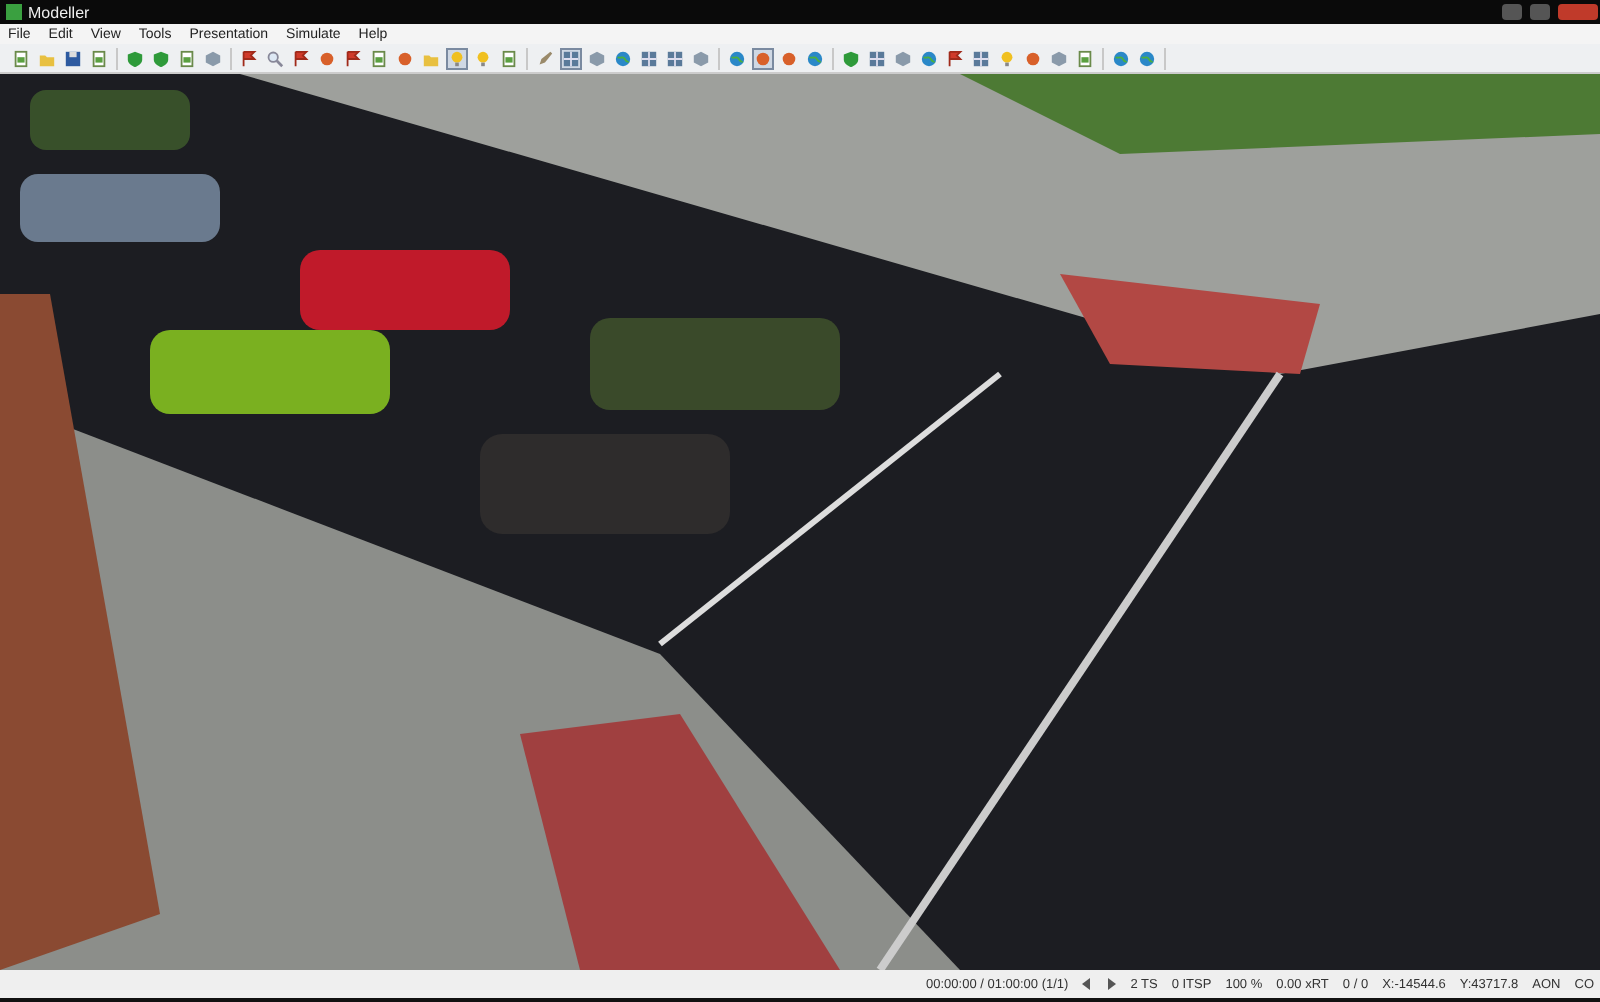 The image size is (1600, 1002). Describe the element at coordinates (1512, 12) in the screenshot. I see `minimize-button` at that location.